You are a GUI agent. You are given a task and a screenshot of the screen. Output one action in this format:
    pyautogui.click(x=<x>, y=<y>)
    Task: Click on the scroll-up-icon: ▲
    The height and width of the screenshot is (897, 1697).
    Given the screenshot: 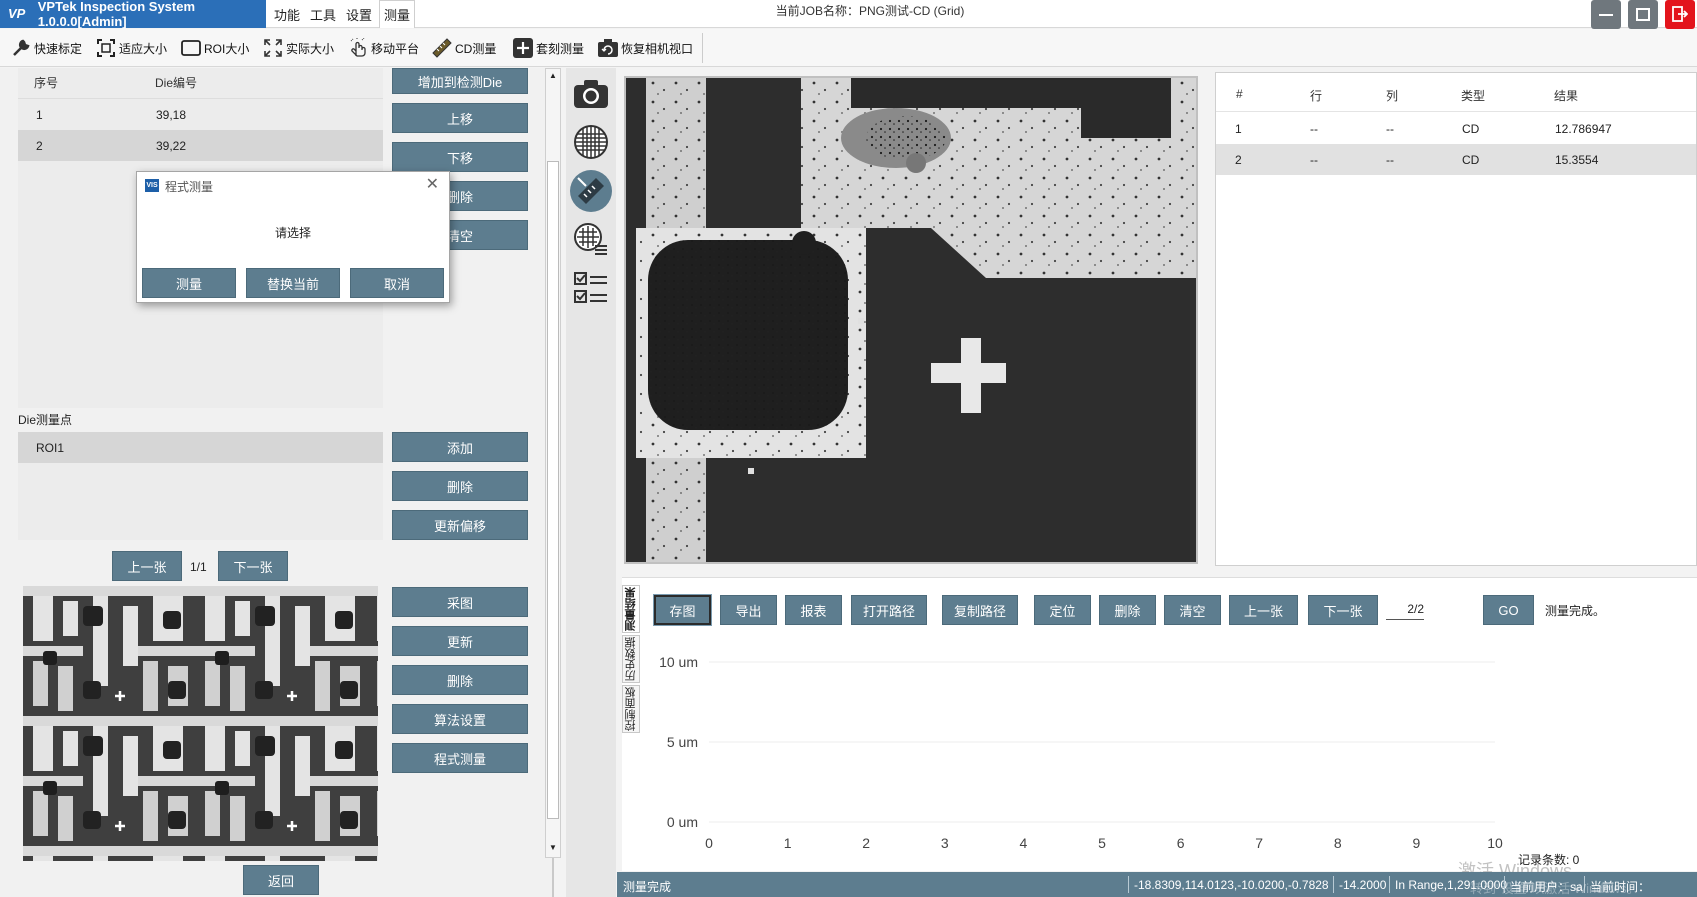 What is the action you would take?
    pyautogui.click(x=553, y=77)
    